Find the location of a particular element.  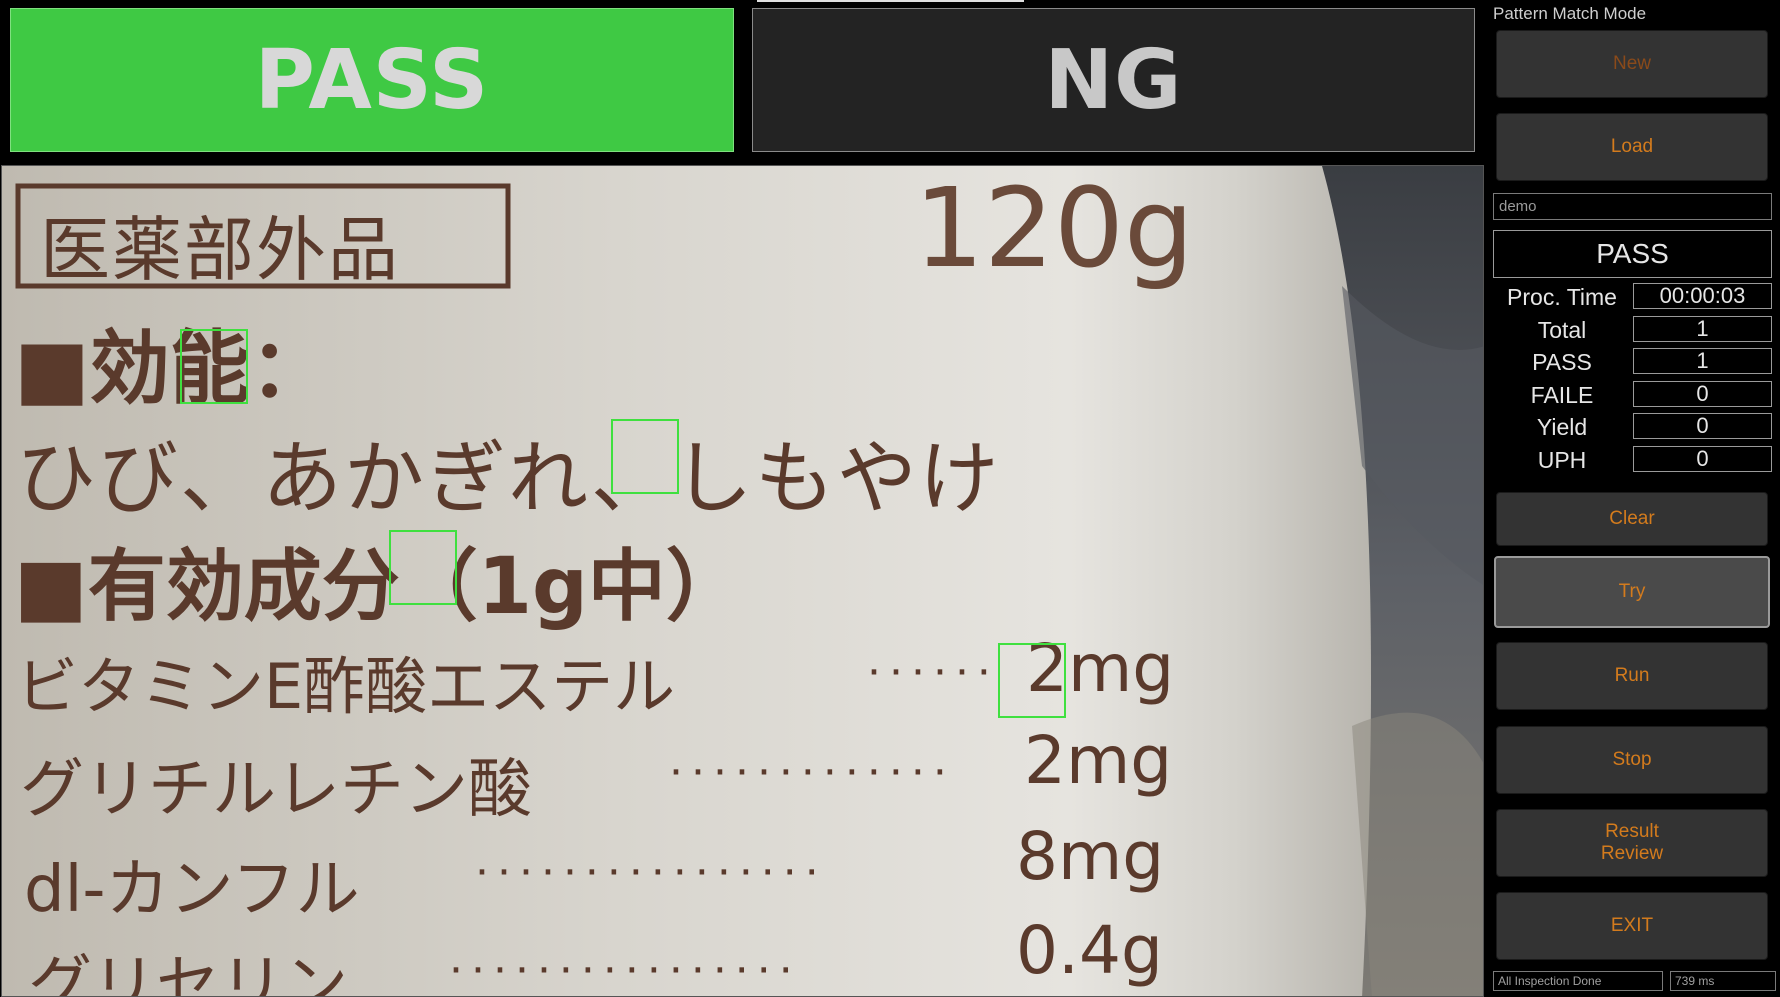

stat-label: FAILE is located at coordinates (1562, 395).